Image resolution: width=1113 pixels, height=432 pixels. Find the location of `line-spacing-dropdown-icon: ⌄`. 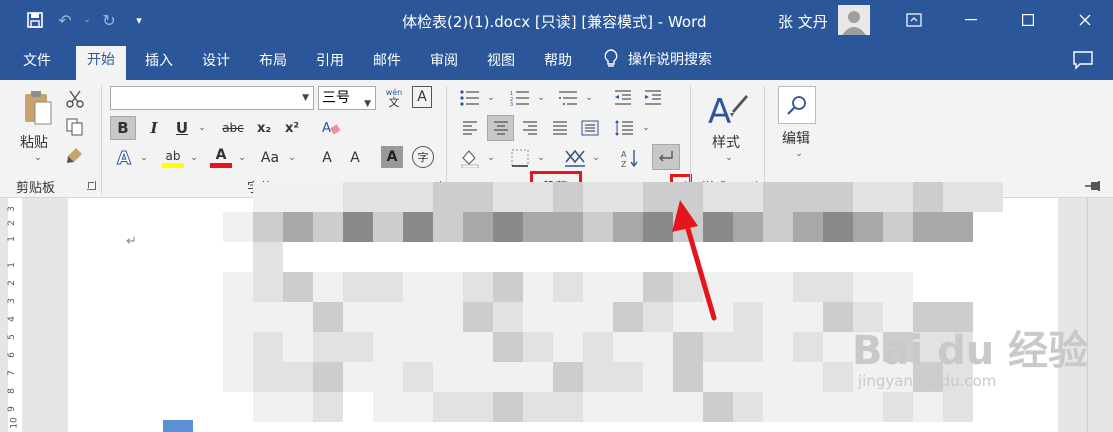

line-spacing-dropdown-icon: ⌄ is located at coordinates (646, 128).